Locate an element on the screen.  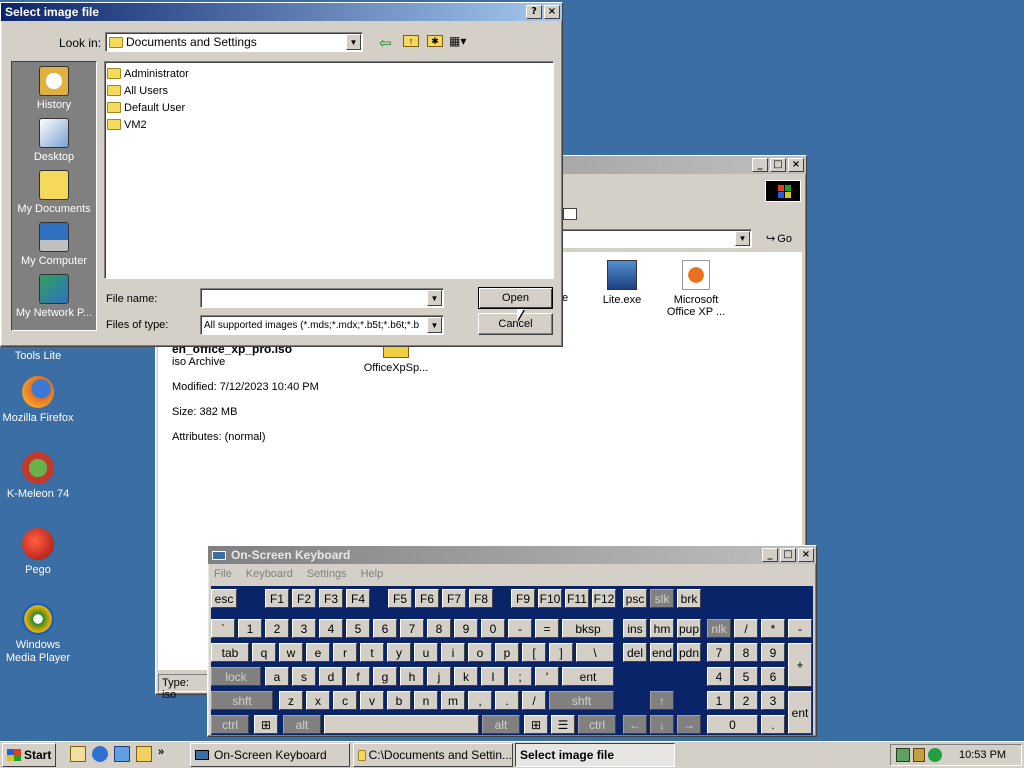
keyboard-key: b is located at coordinates (399, 700).